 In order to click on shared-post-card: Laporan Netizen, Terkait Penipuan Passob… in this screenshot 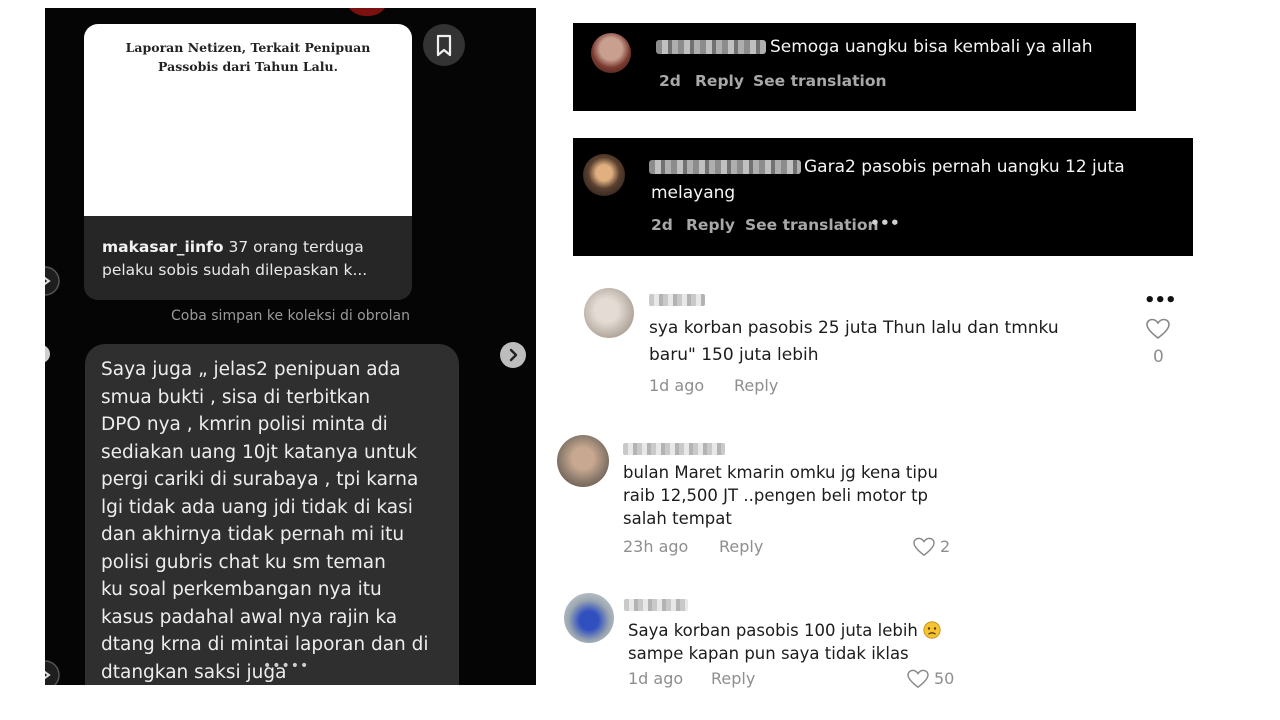, I will do `click(248, 162)`.